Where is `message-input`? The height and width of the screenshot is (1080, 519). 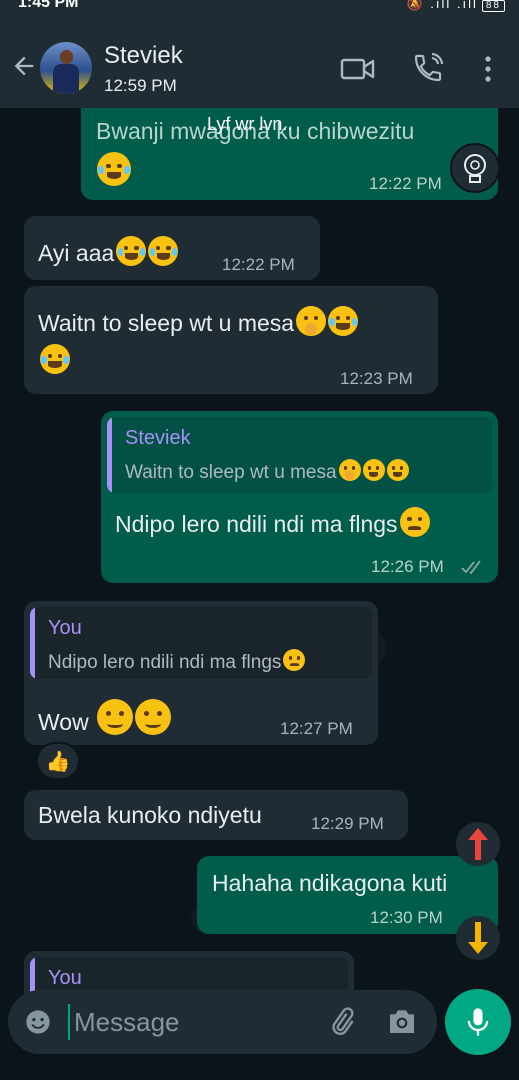
message-input is located at coordinates (181, 1022).